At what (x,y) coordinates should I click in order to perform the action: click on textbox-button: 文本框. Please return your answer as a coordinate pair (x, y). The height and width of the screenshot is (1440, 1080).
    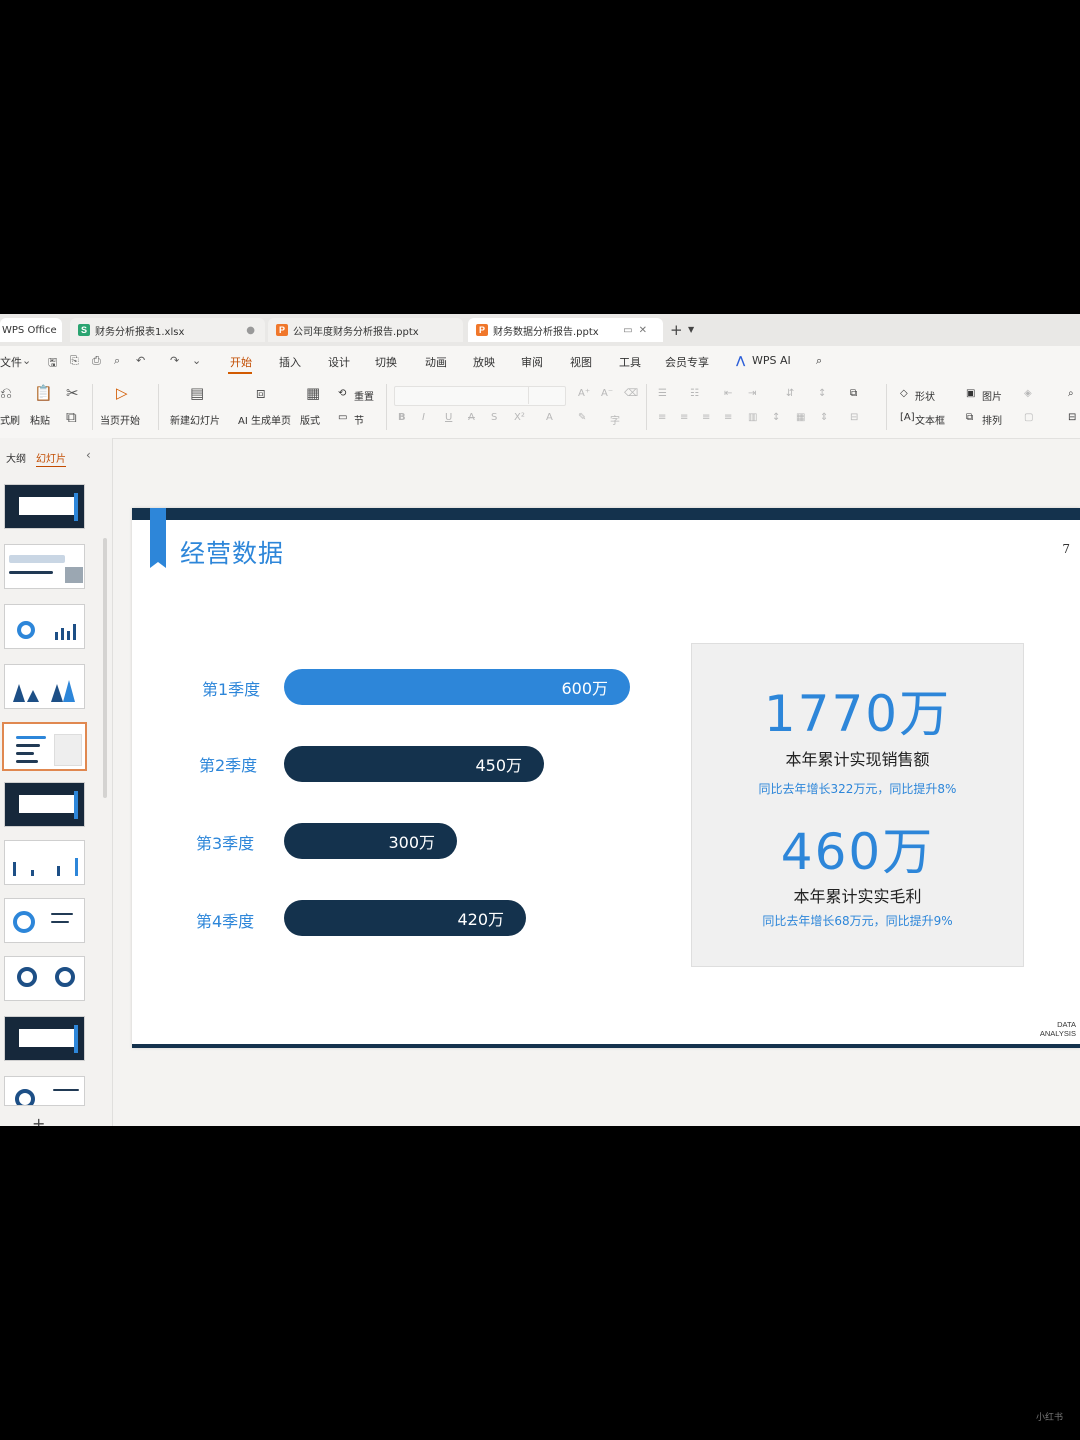
    Looking at the image, I should click on (930, 419).